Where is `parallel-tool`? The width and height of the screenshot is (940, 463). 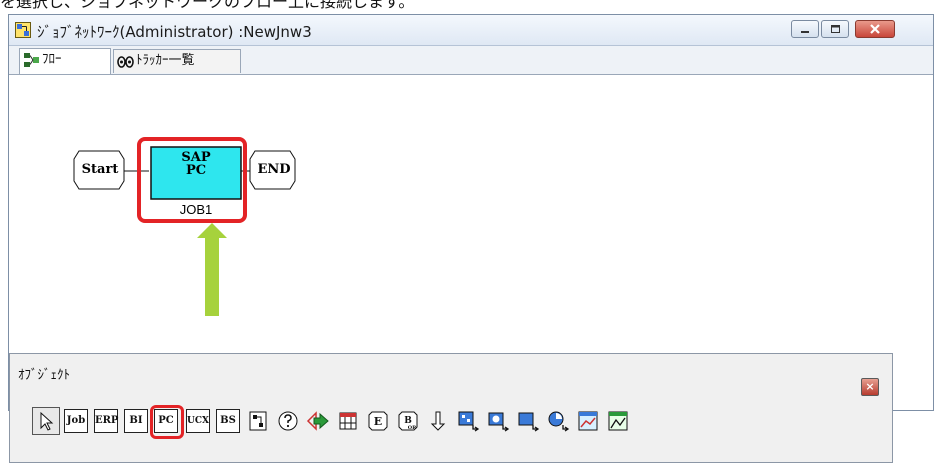
parallel-tool is located at coordinates (258, 421).